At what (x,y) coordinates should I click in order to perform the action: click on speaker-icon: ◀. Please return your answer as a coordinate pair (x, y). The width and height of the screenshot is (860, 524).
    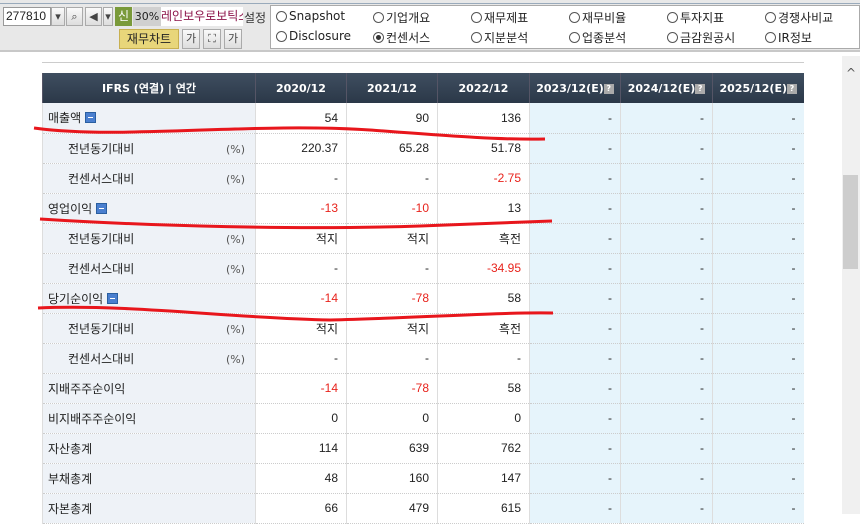
    Looking at the image, I should click on (93, 16).